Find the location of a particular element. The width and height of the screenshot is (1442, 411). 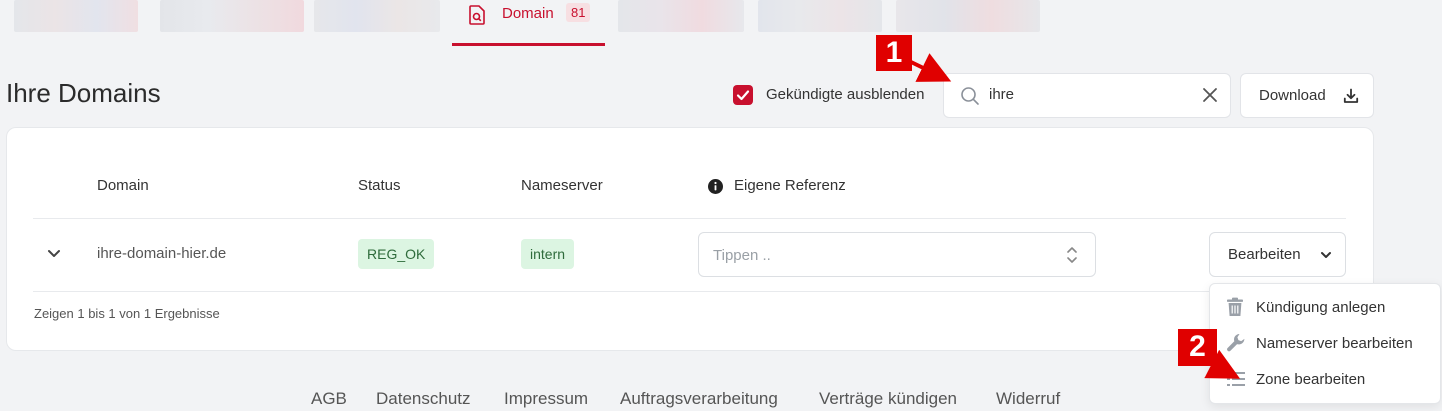

menu-item-edit-zone: Zone bearbeiten is located at coordinates (1326, 380).